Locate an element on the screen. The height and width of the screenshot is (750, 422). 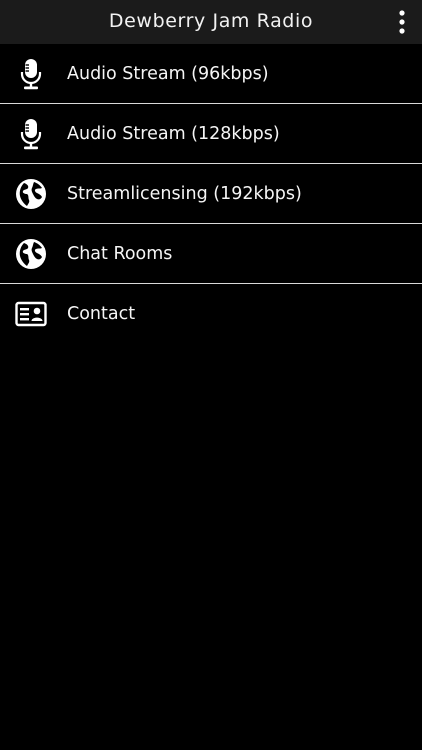
overflow-menu-button is located at coordinates (402, 22).